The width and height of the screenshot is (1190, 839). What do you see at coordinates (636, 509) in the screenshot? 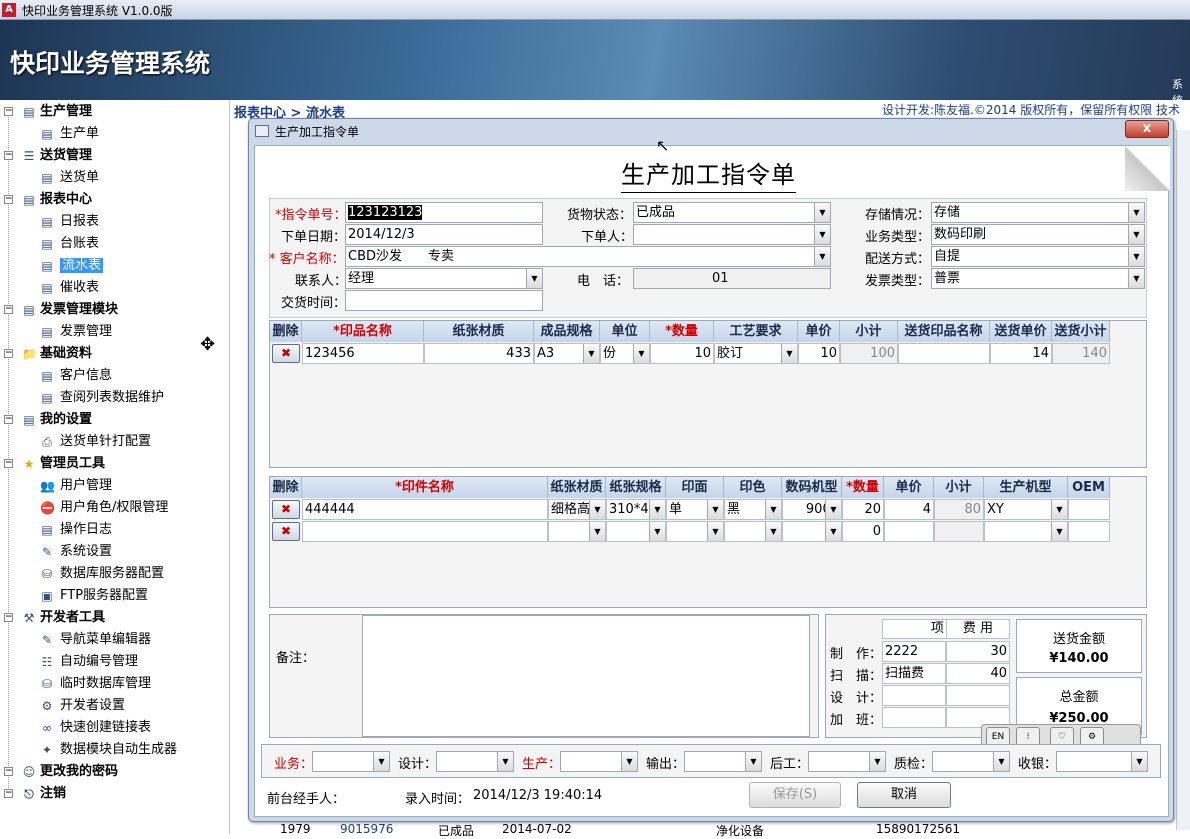
I see `grid-cell: 310*4 ▼` at bounding box center [636, 509].